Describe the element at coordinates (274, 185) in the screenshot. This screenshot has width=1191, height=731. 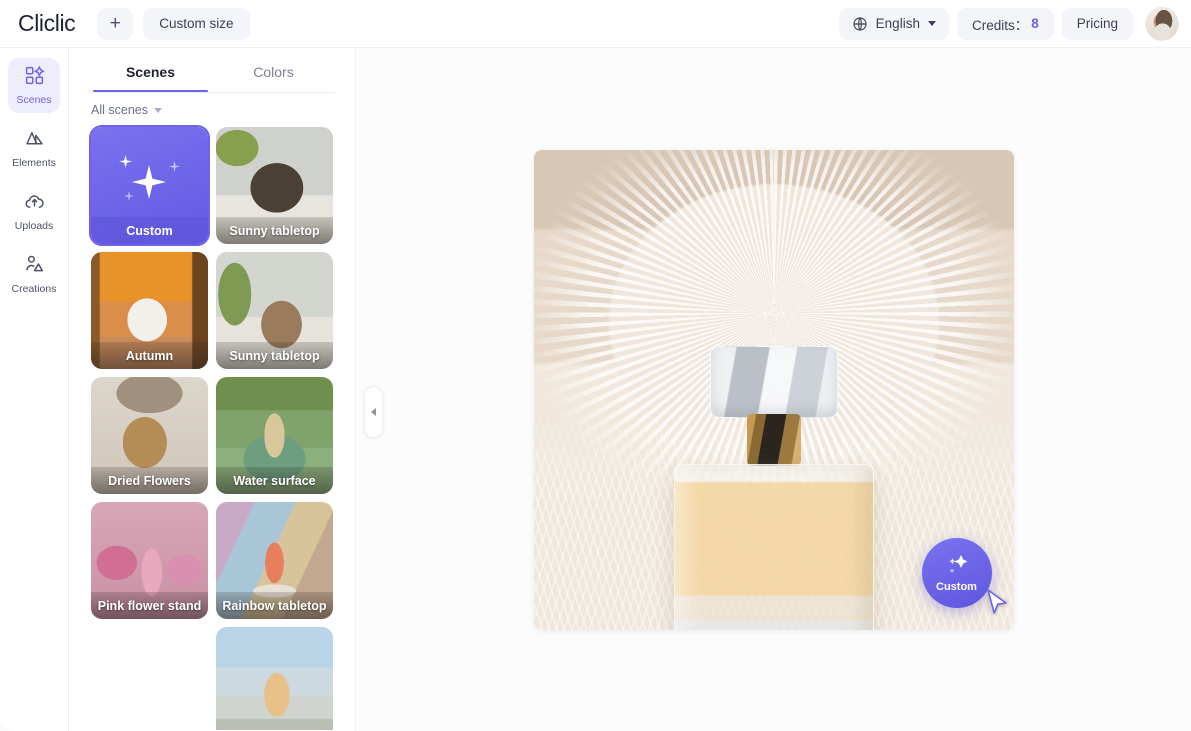
I see `scene-tile-sunny-tabletop-1: Sunny tabletop` at that location.